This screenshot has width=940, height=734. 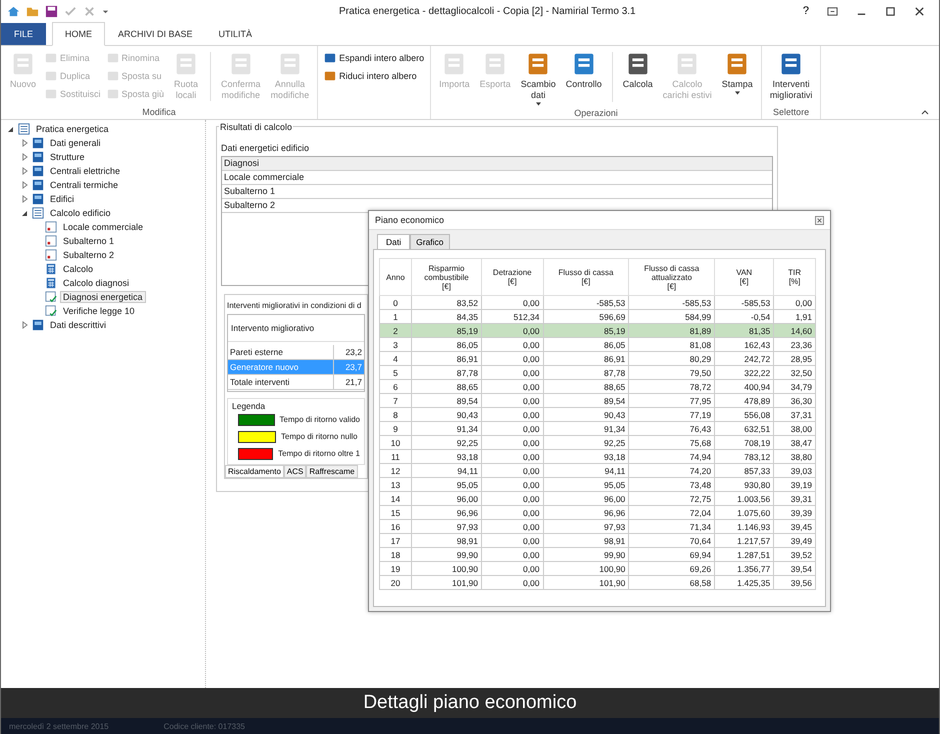 What do you see at coordinates (470, 703) in the screenshot?
I see `caption-text: Dettagli piano economico` at bounding box center [470, 703].